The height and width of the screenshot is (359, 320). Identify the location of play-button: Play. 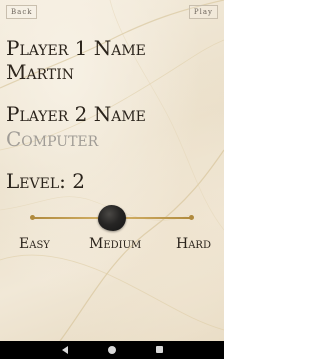
(203, 12).